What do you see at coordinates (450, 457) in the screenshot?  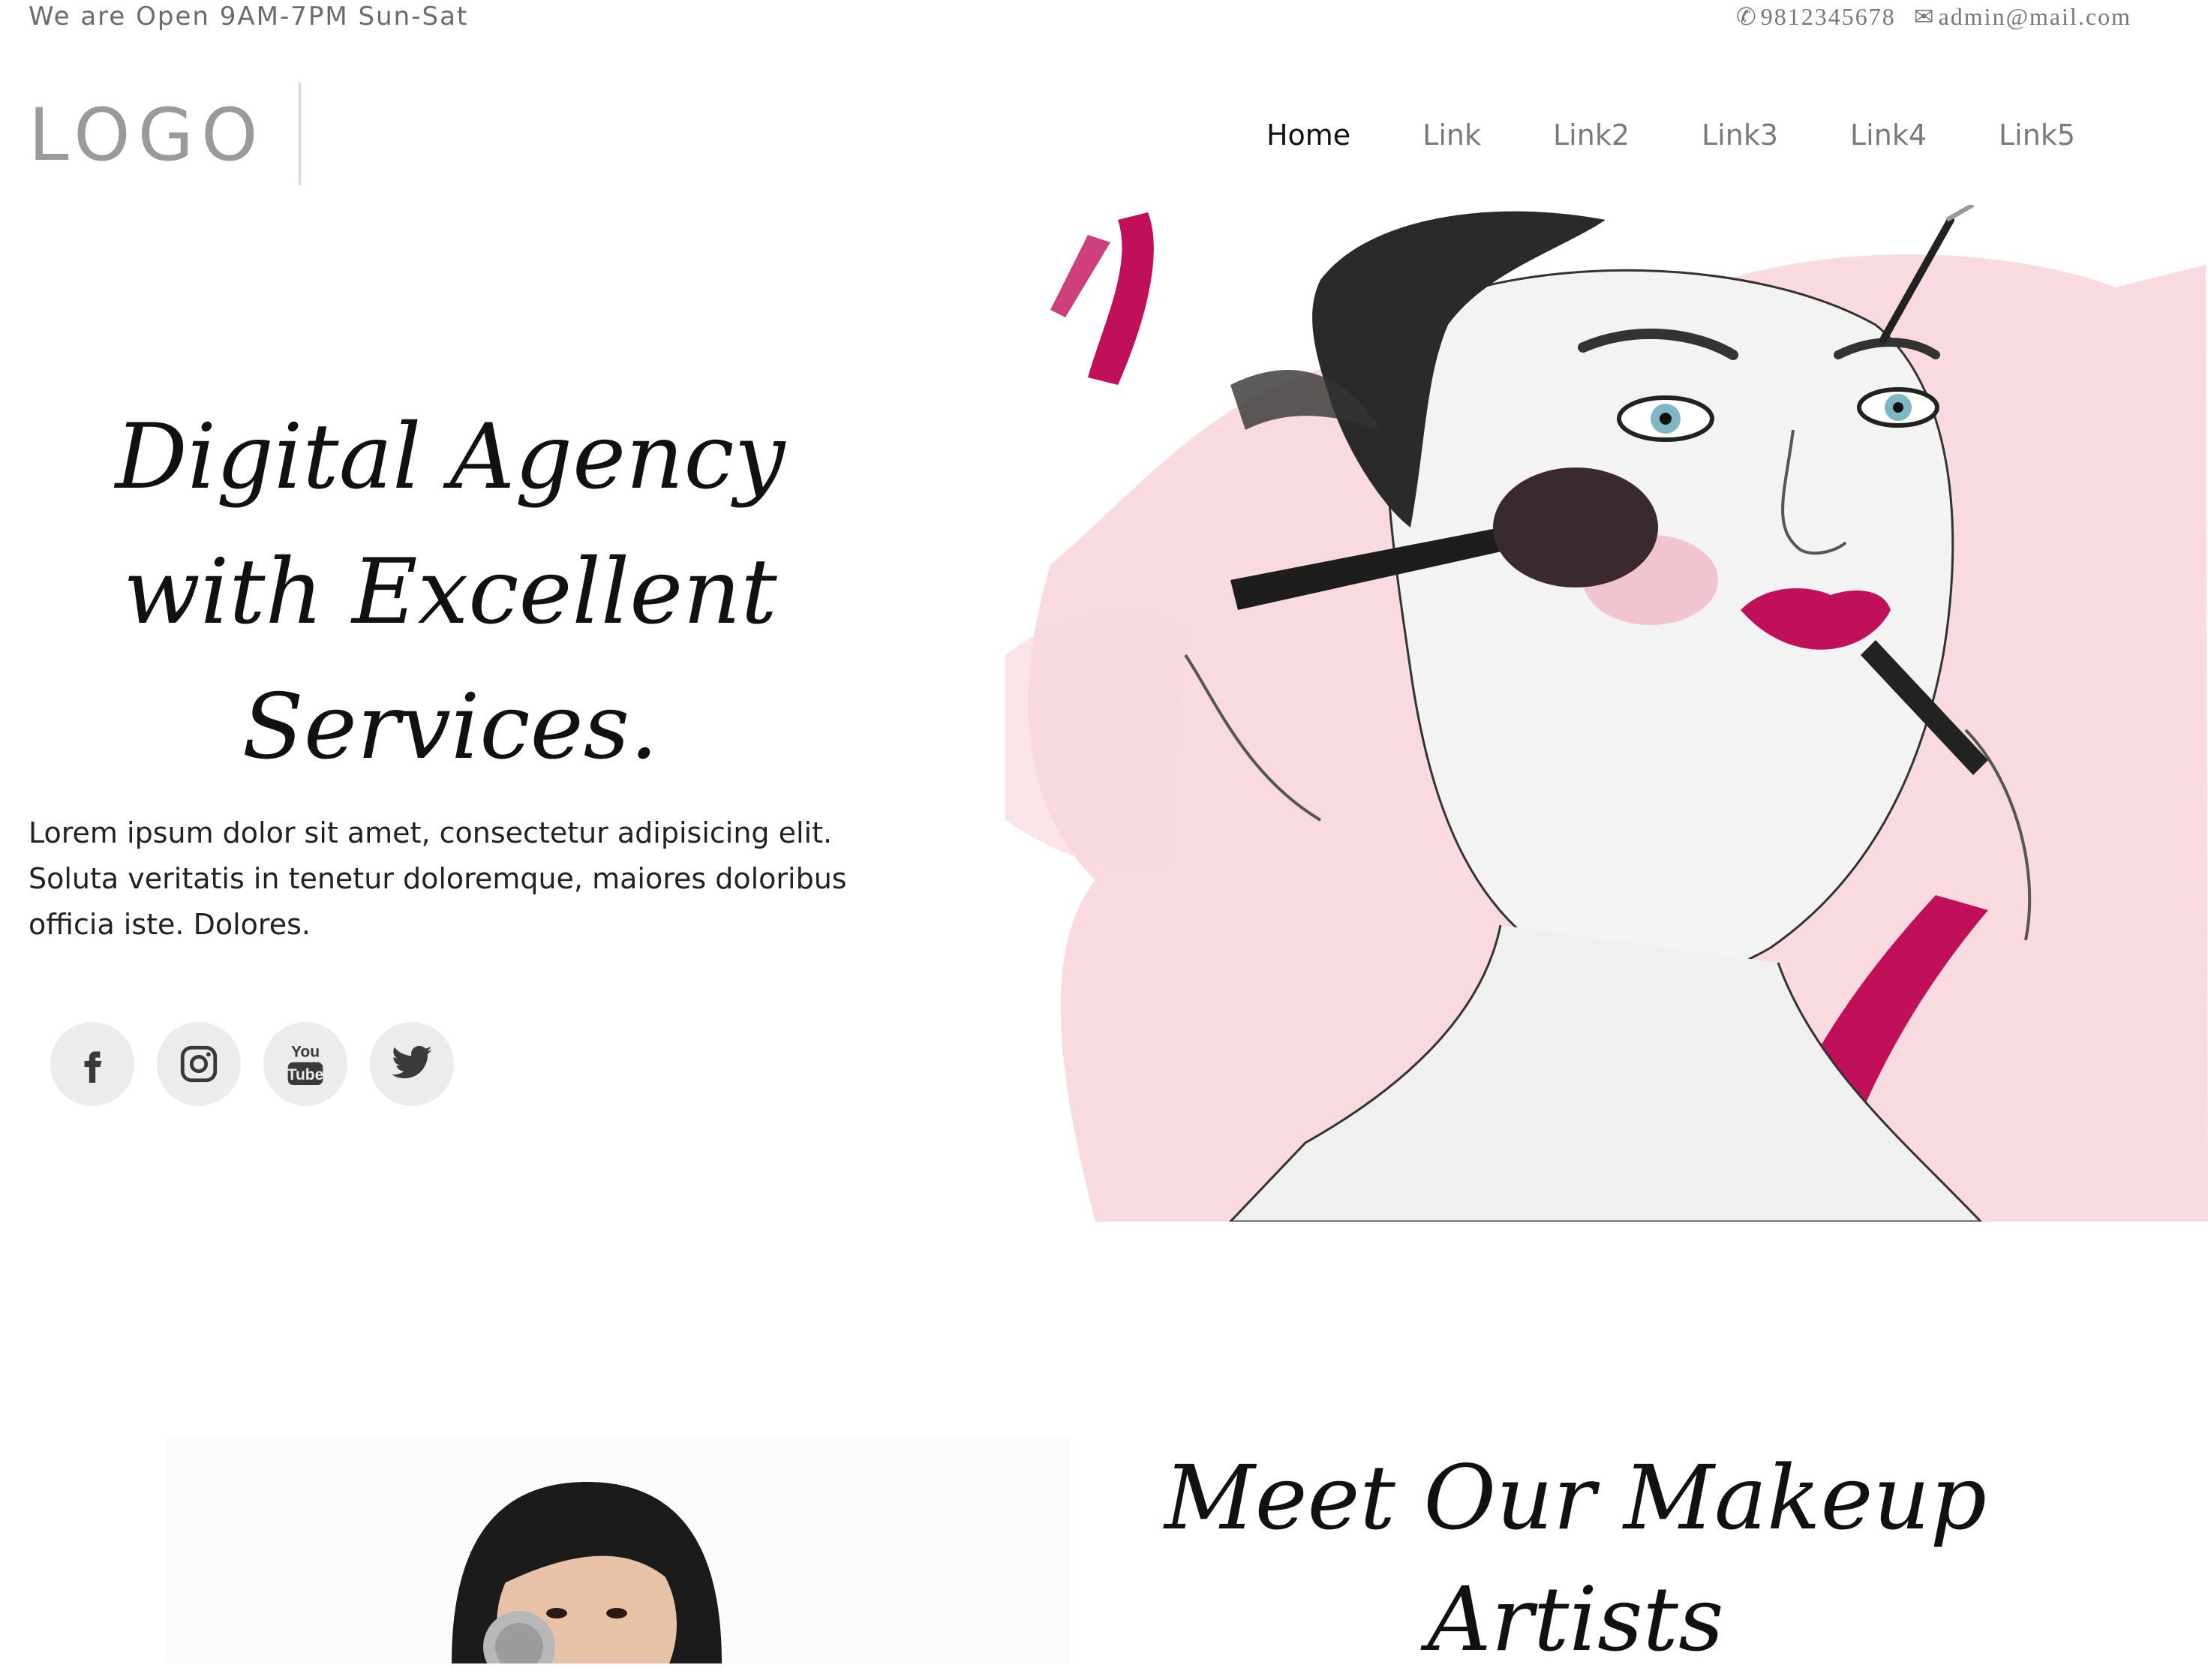 I see `hero-title-line1: Digital Agency` at bounding box center [450, 457].